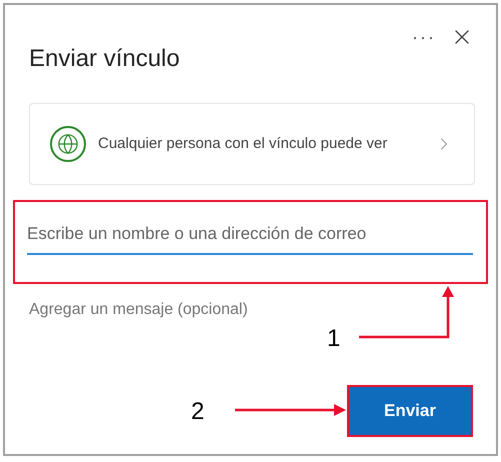 The image size is (501, 462). What do you see at coordinates (424, 37) in the screenshot?
I see `more-options-button: ···` at bounding box center [424, 37].